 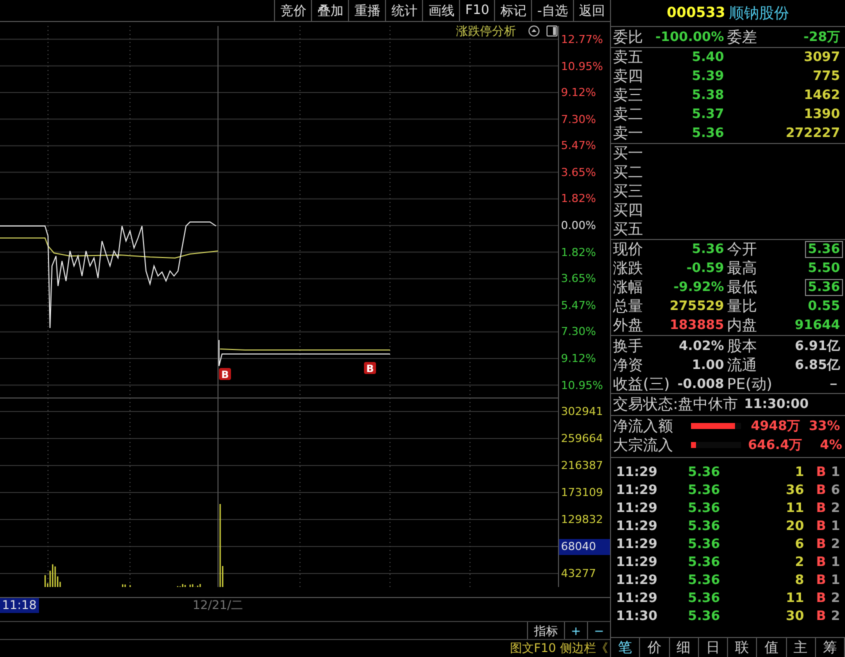 I want to click on quote-label: 今开, so click(x=742, y=249).